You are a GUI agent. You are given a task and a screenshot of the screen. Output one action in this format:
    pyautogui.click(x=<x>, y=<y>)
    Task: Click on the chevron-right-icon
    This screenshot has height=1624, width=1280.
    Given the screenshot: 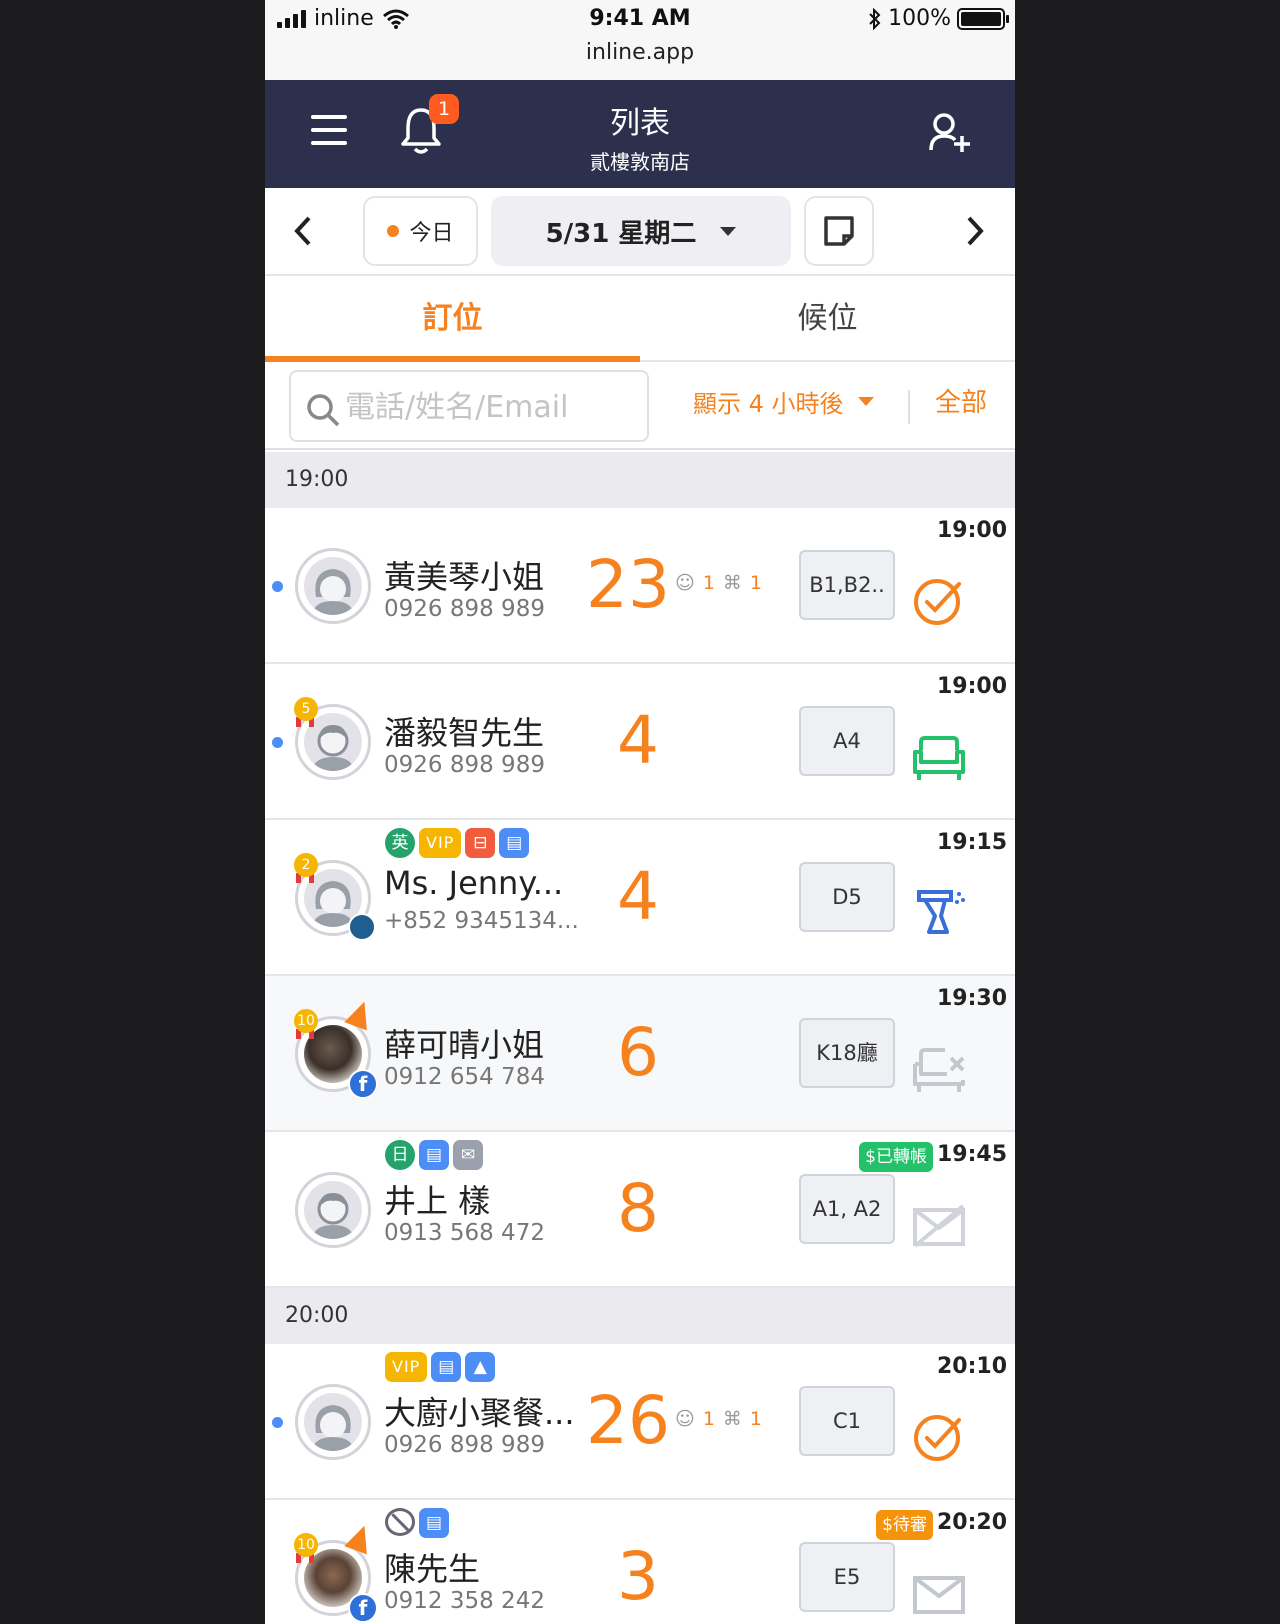 What is the action you would take?
    pyautogui.click(x=975, y=231)
    